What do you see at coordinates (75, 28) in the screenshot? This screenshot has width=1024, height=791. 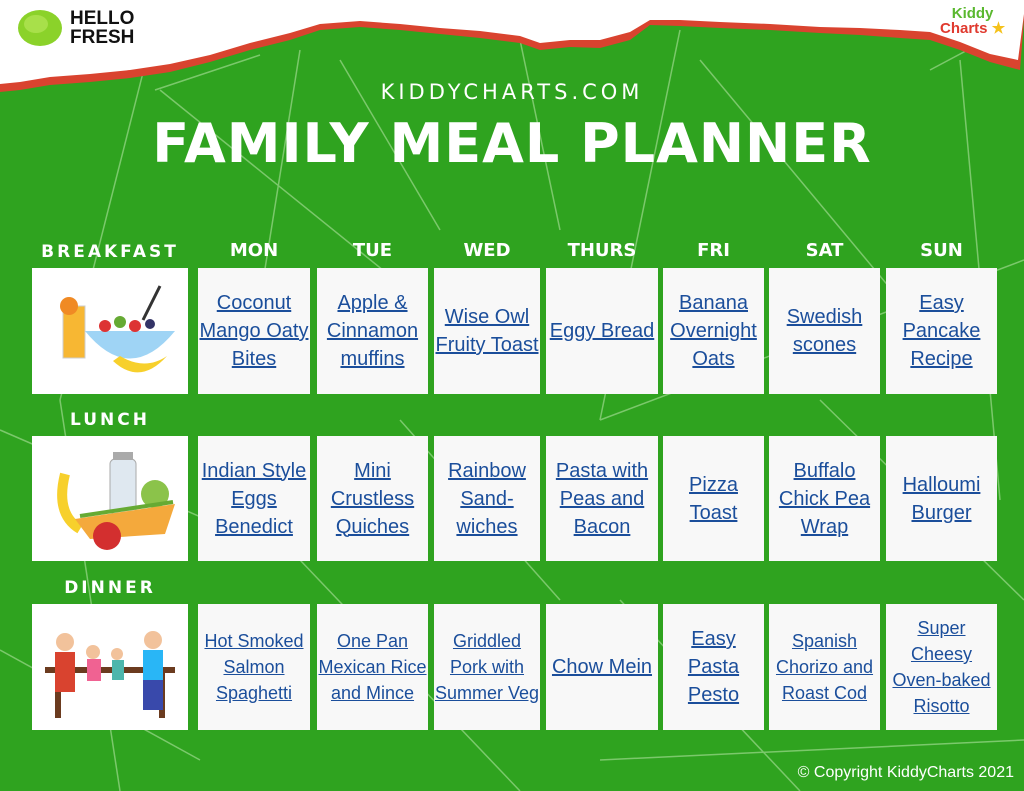 I see `hellofresh-logo: HELLO FRESH` at bounding box center [75, 28].